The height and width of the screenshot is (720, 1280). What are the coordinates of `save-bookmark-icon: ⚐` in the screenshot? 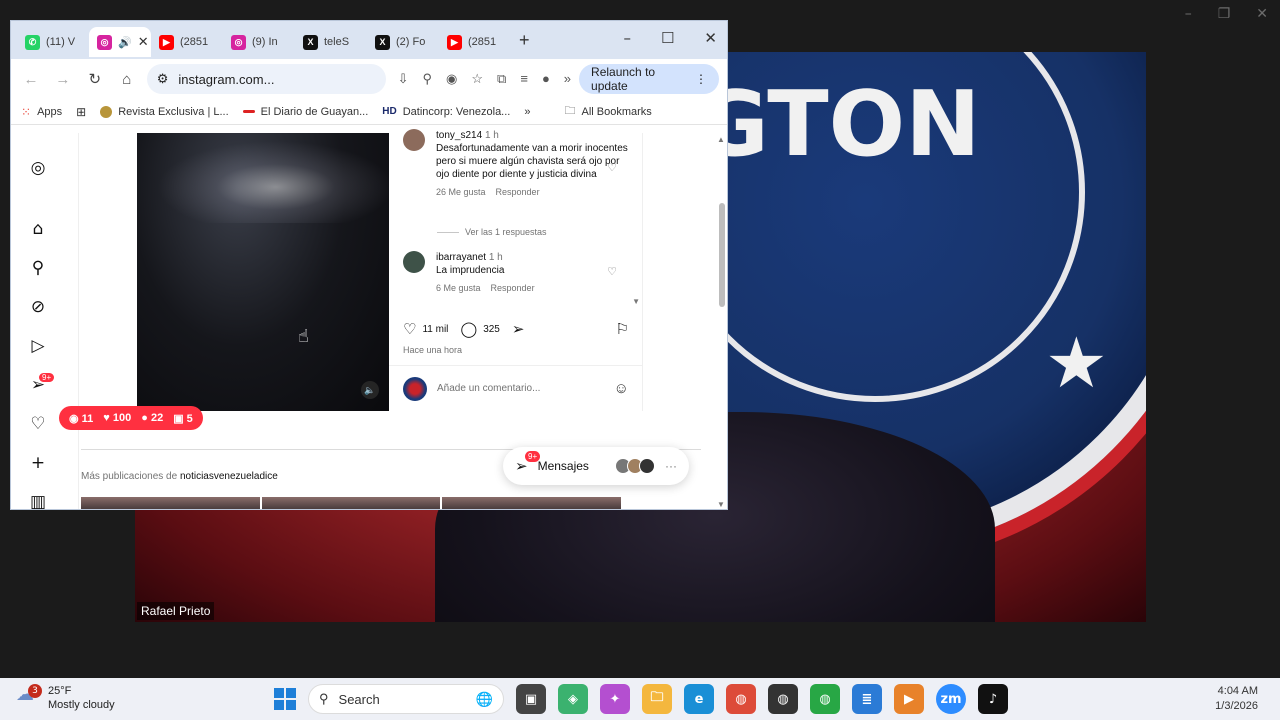 It's located at (622, 329).